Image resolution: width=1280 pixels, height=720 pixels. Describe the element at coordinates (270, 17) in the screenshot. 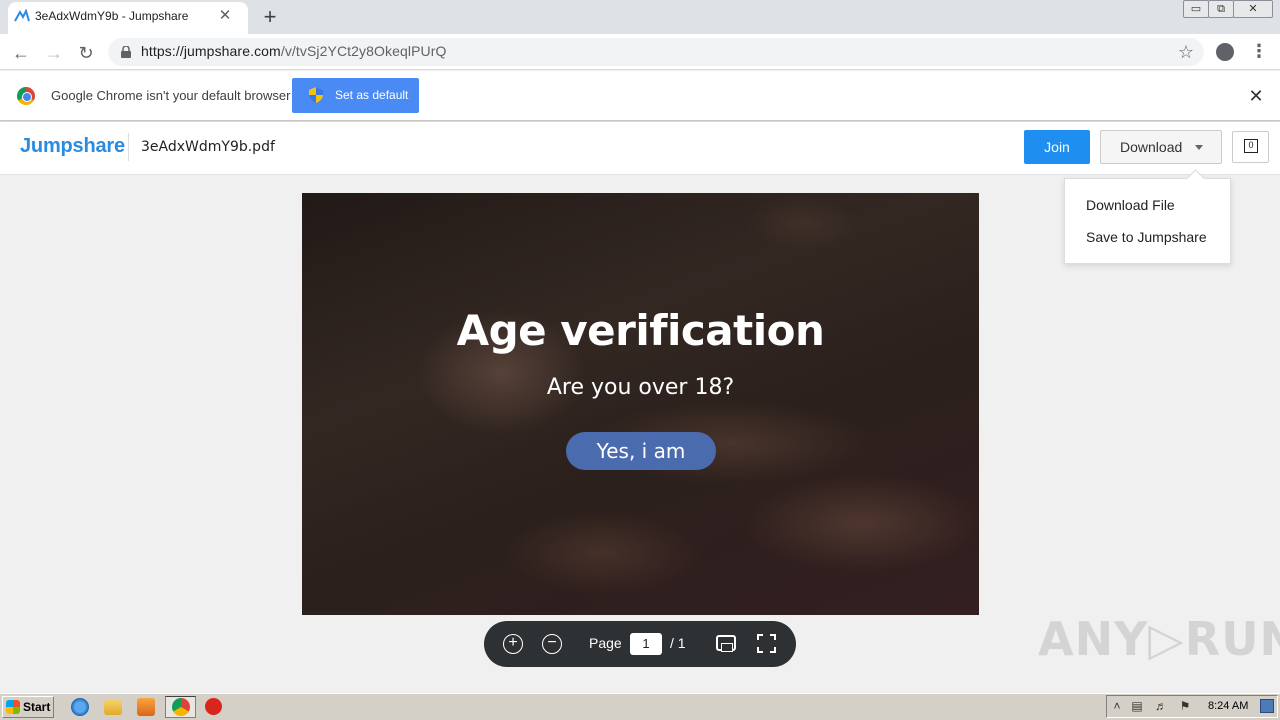

I see `new-tab-button: +` at that location.